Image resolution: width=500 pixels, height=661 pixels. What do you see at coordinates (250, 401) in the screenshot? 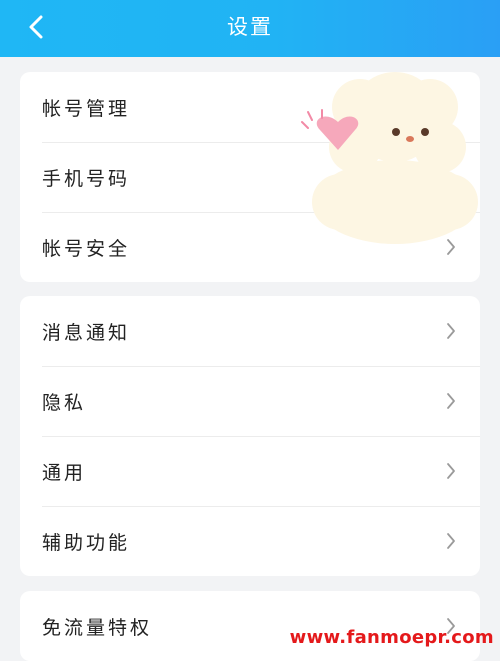
I see `settings-item-privacy: 隐私` at bounding box center [250, 401].